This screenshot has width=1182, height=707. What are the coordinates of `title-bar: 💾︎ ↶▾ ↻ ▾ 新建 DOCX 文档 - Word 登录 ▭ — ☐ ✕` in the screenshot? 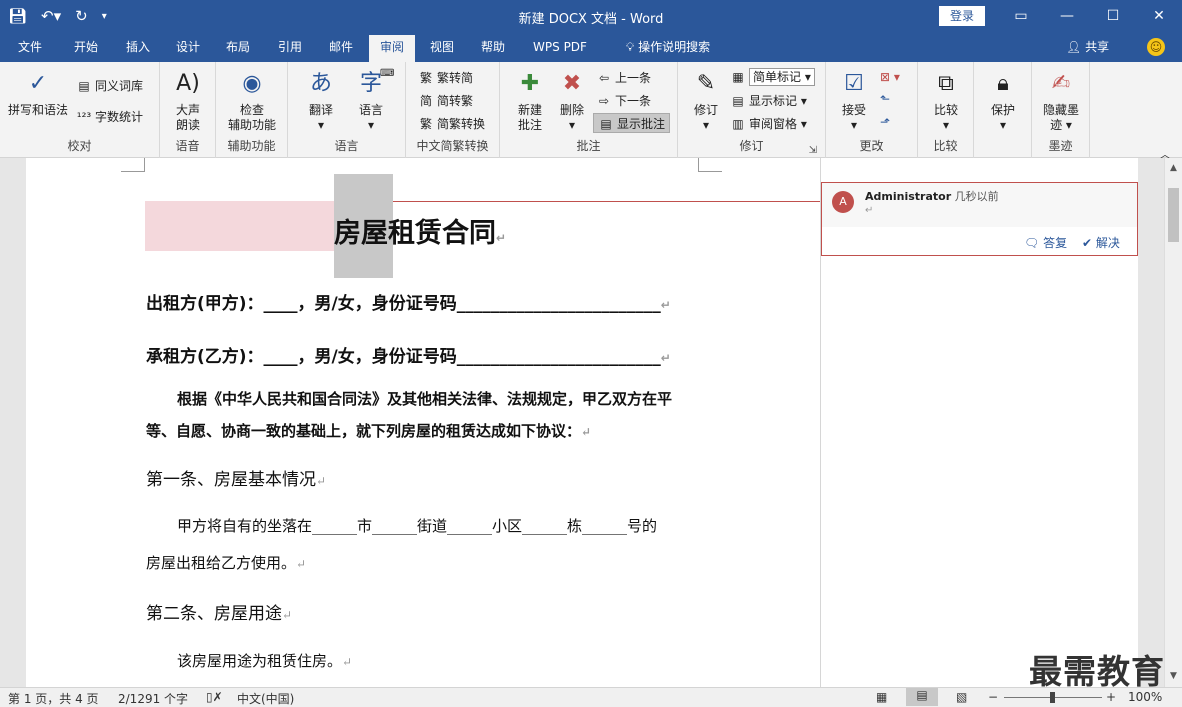 It's located at (591, 16).